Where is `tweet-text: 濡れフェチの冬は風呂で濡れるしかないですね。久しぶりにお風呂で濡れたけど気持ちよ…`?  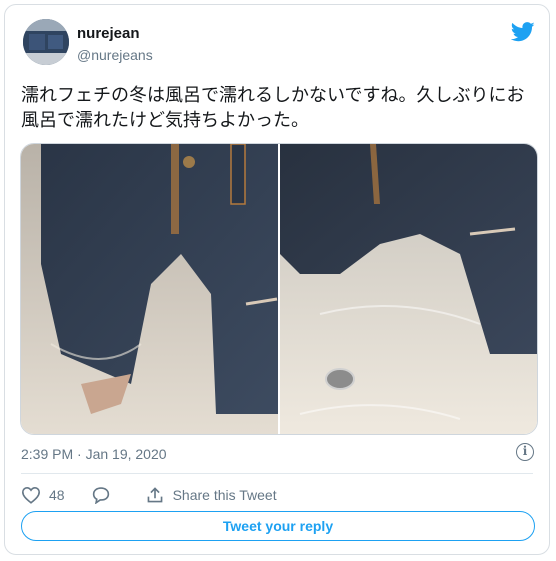 tweet-text: 濡れフェチの冬は風呂で濡れるしかないですね。久しぶりにお風呂で濡れたけど気持ちよ… is located at coordinates (273, 107).